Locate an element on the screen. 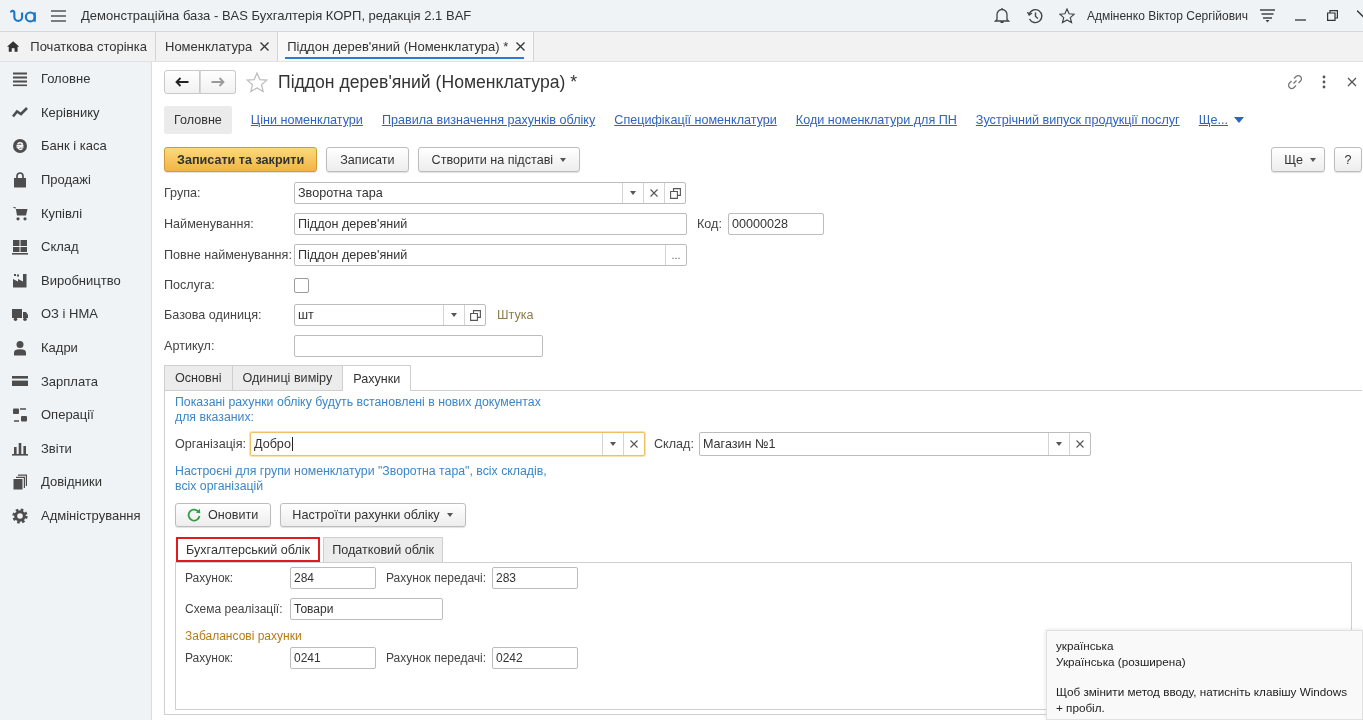 This screenshot has height=720, width=1363. primary-button: Записати та закрити is located at coordinates (241, 159).